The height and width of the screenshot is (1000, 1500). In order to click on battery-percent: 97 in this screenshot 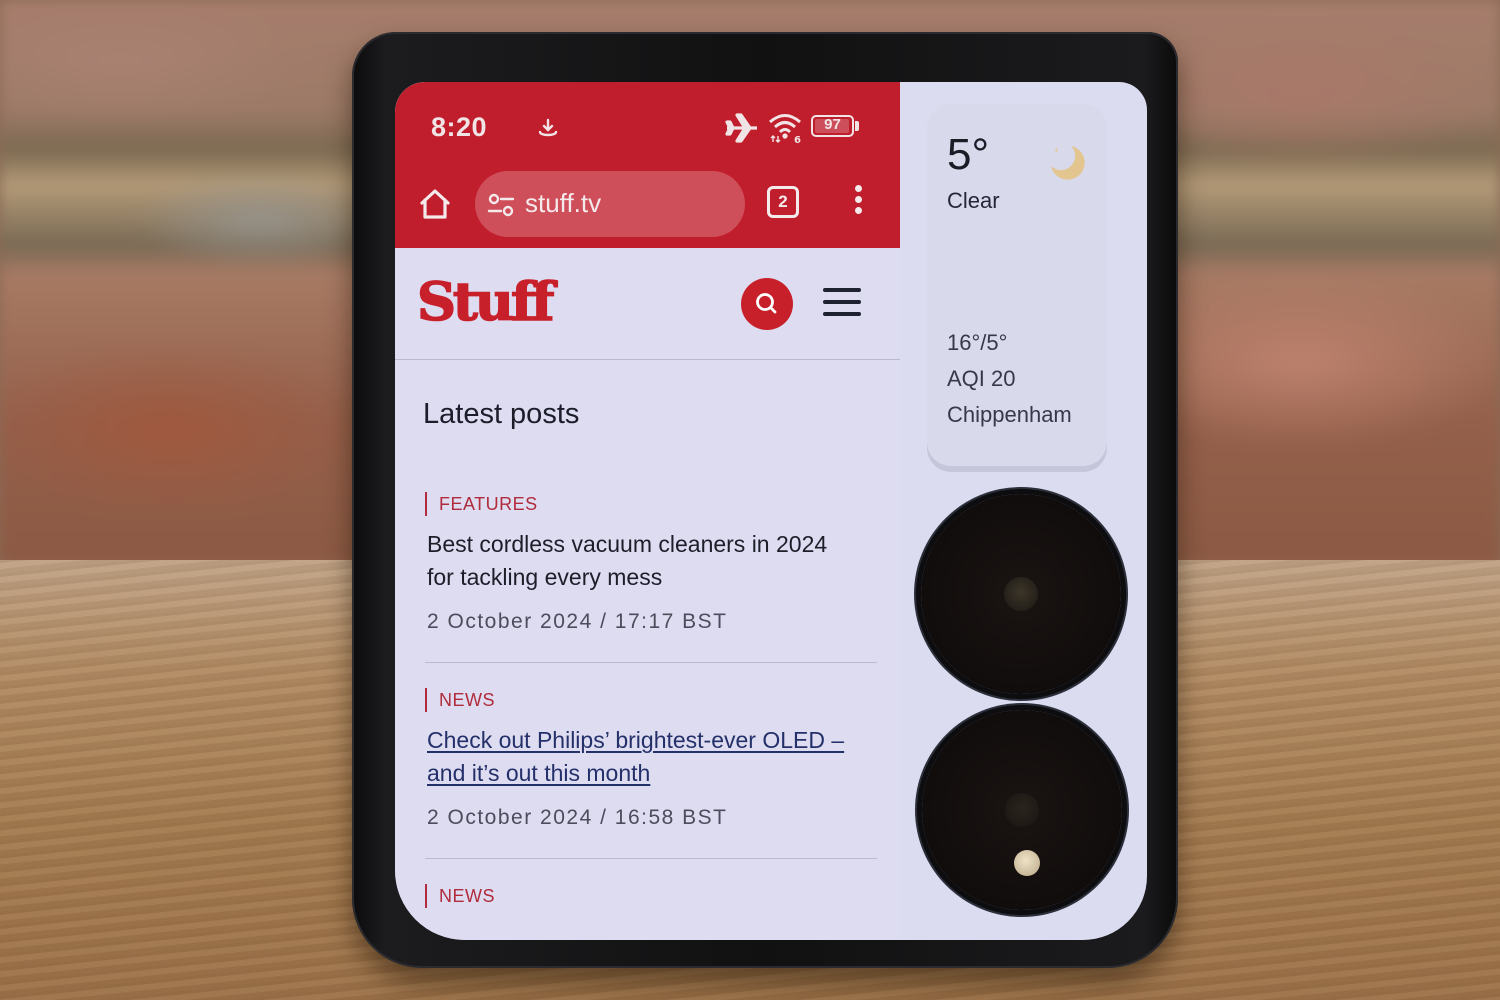, I will do `click(832, 124)`.